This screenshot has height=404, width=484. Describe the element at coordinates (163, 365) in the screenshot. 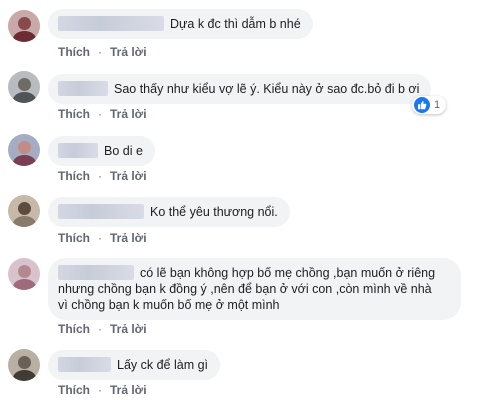

I see `comment-text: Lấy ck để làm gì` at that location.